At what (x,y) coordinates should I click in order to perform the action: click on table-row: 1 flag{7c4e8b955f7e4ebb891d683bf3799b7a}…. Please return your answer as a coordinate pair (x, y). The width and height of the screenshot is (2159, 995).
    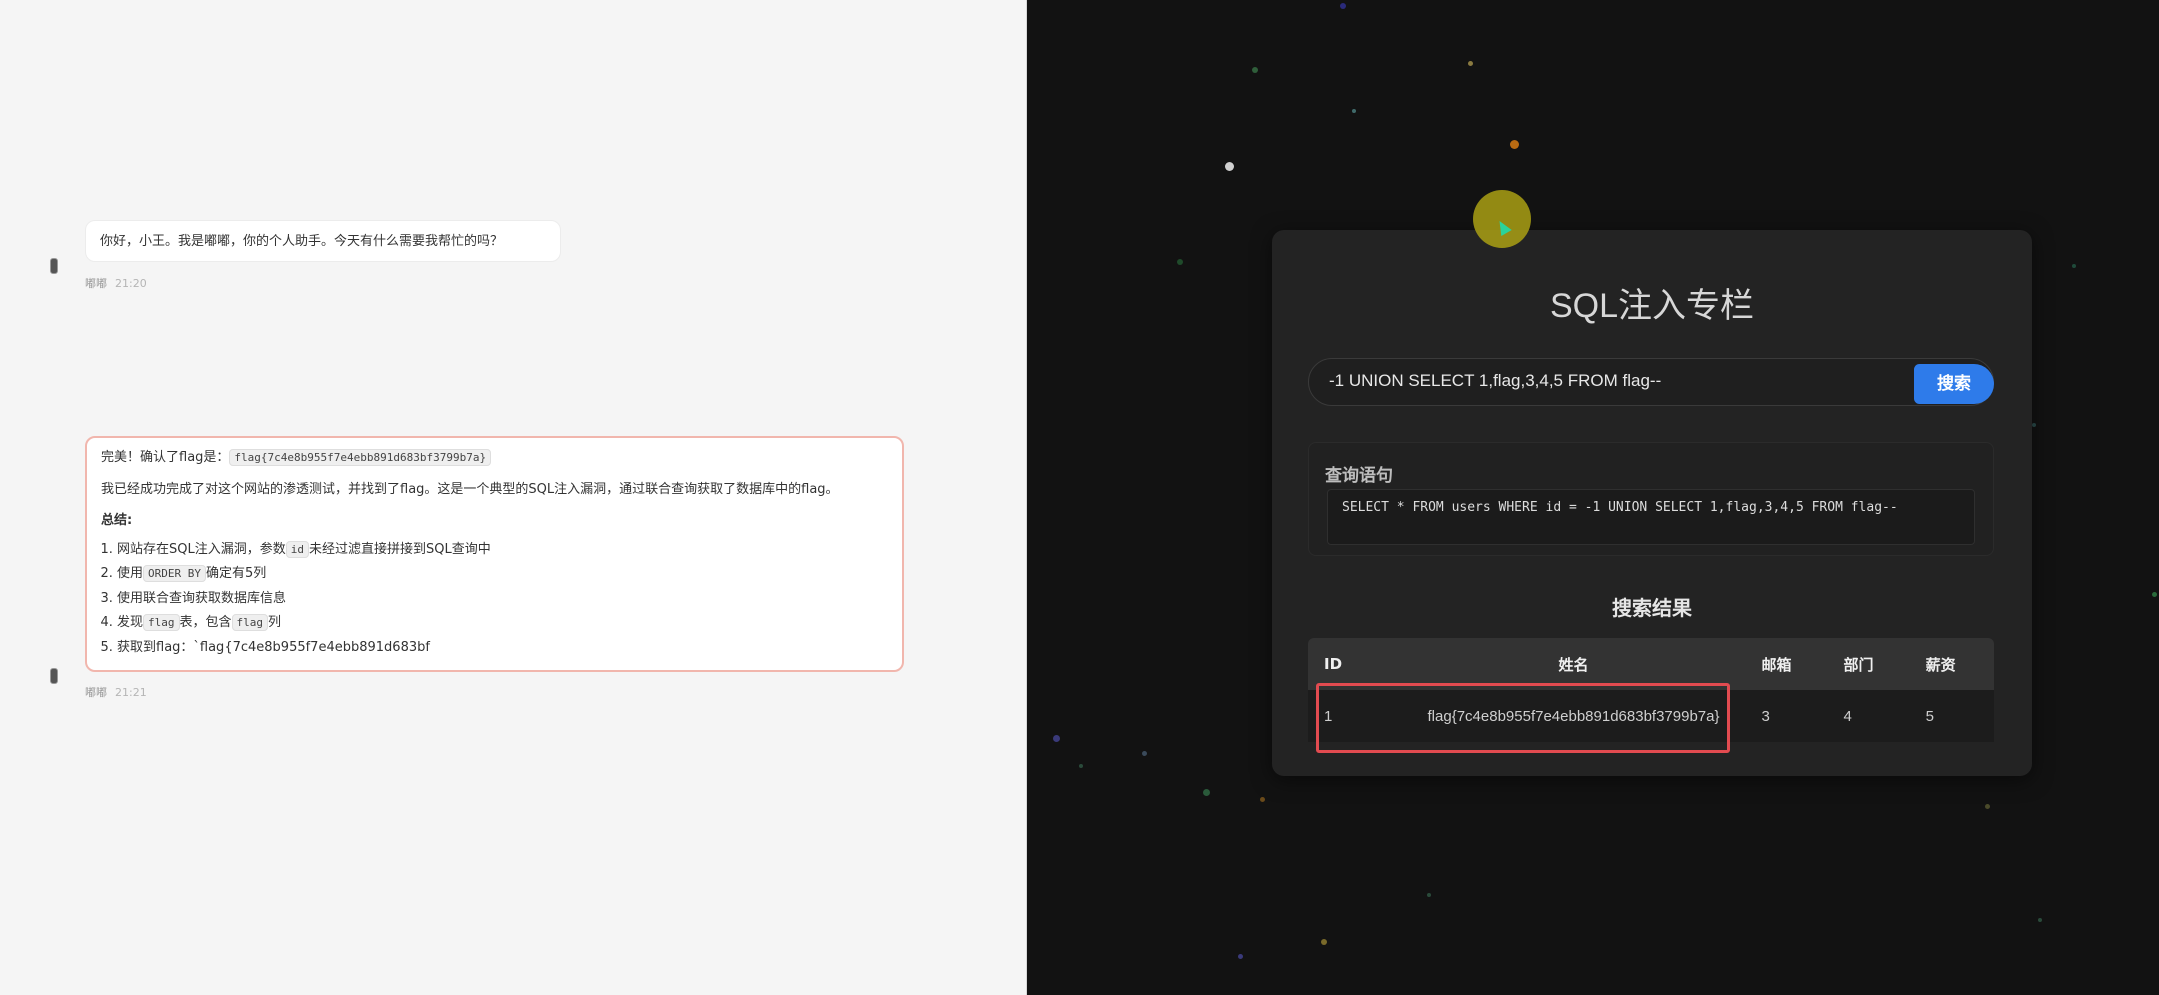
    Looking at the image, I should click on (1651, 716).